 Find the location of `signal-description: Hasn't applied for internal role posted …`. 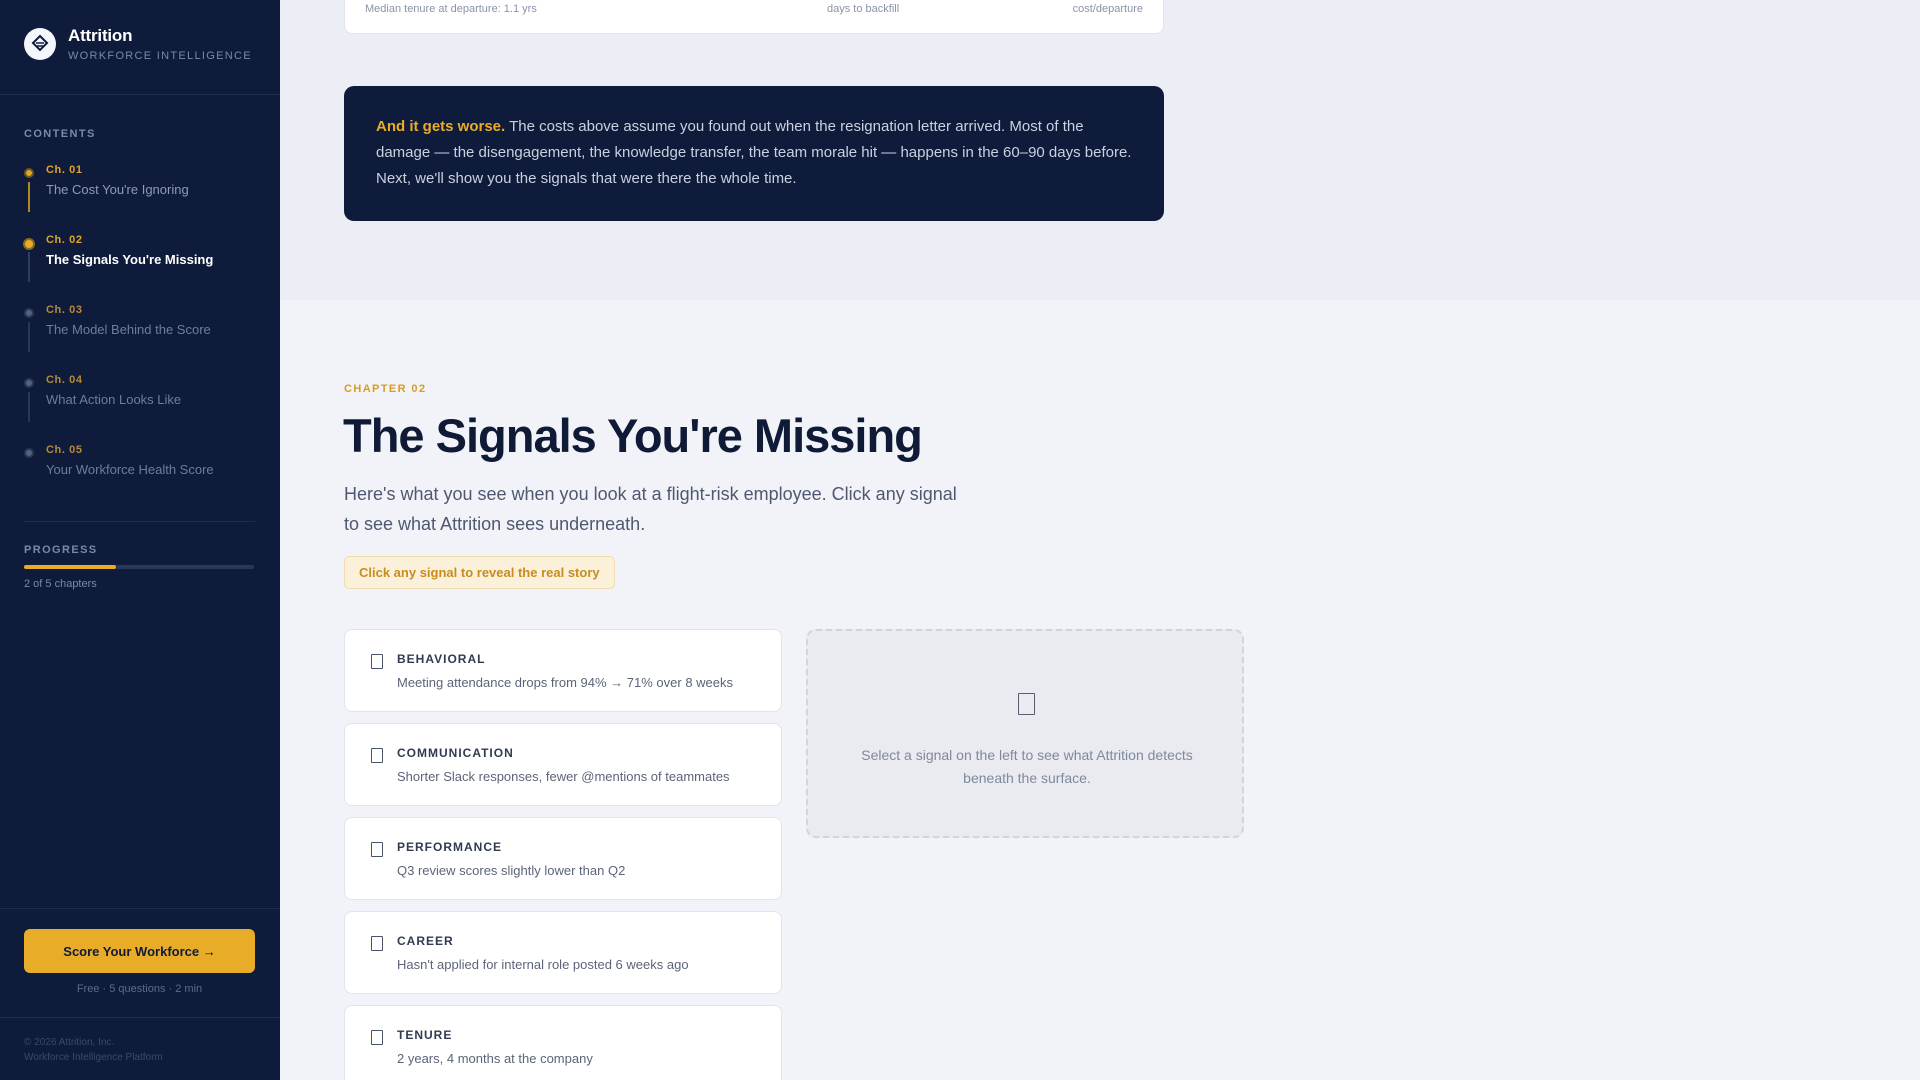

signal-description: Hasn't applied for internal role posted … is located at coordinates (543, 964).